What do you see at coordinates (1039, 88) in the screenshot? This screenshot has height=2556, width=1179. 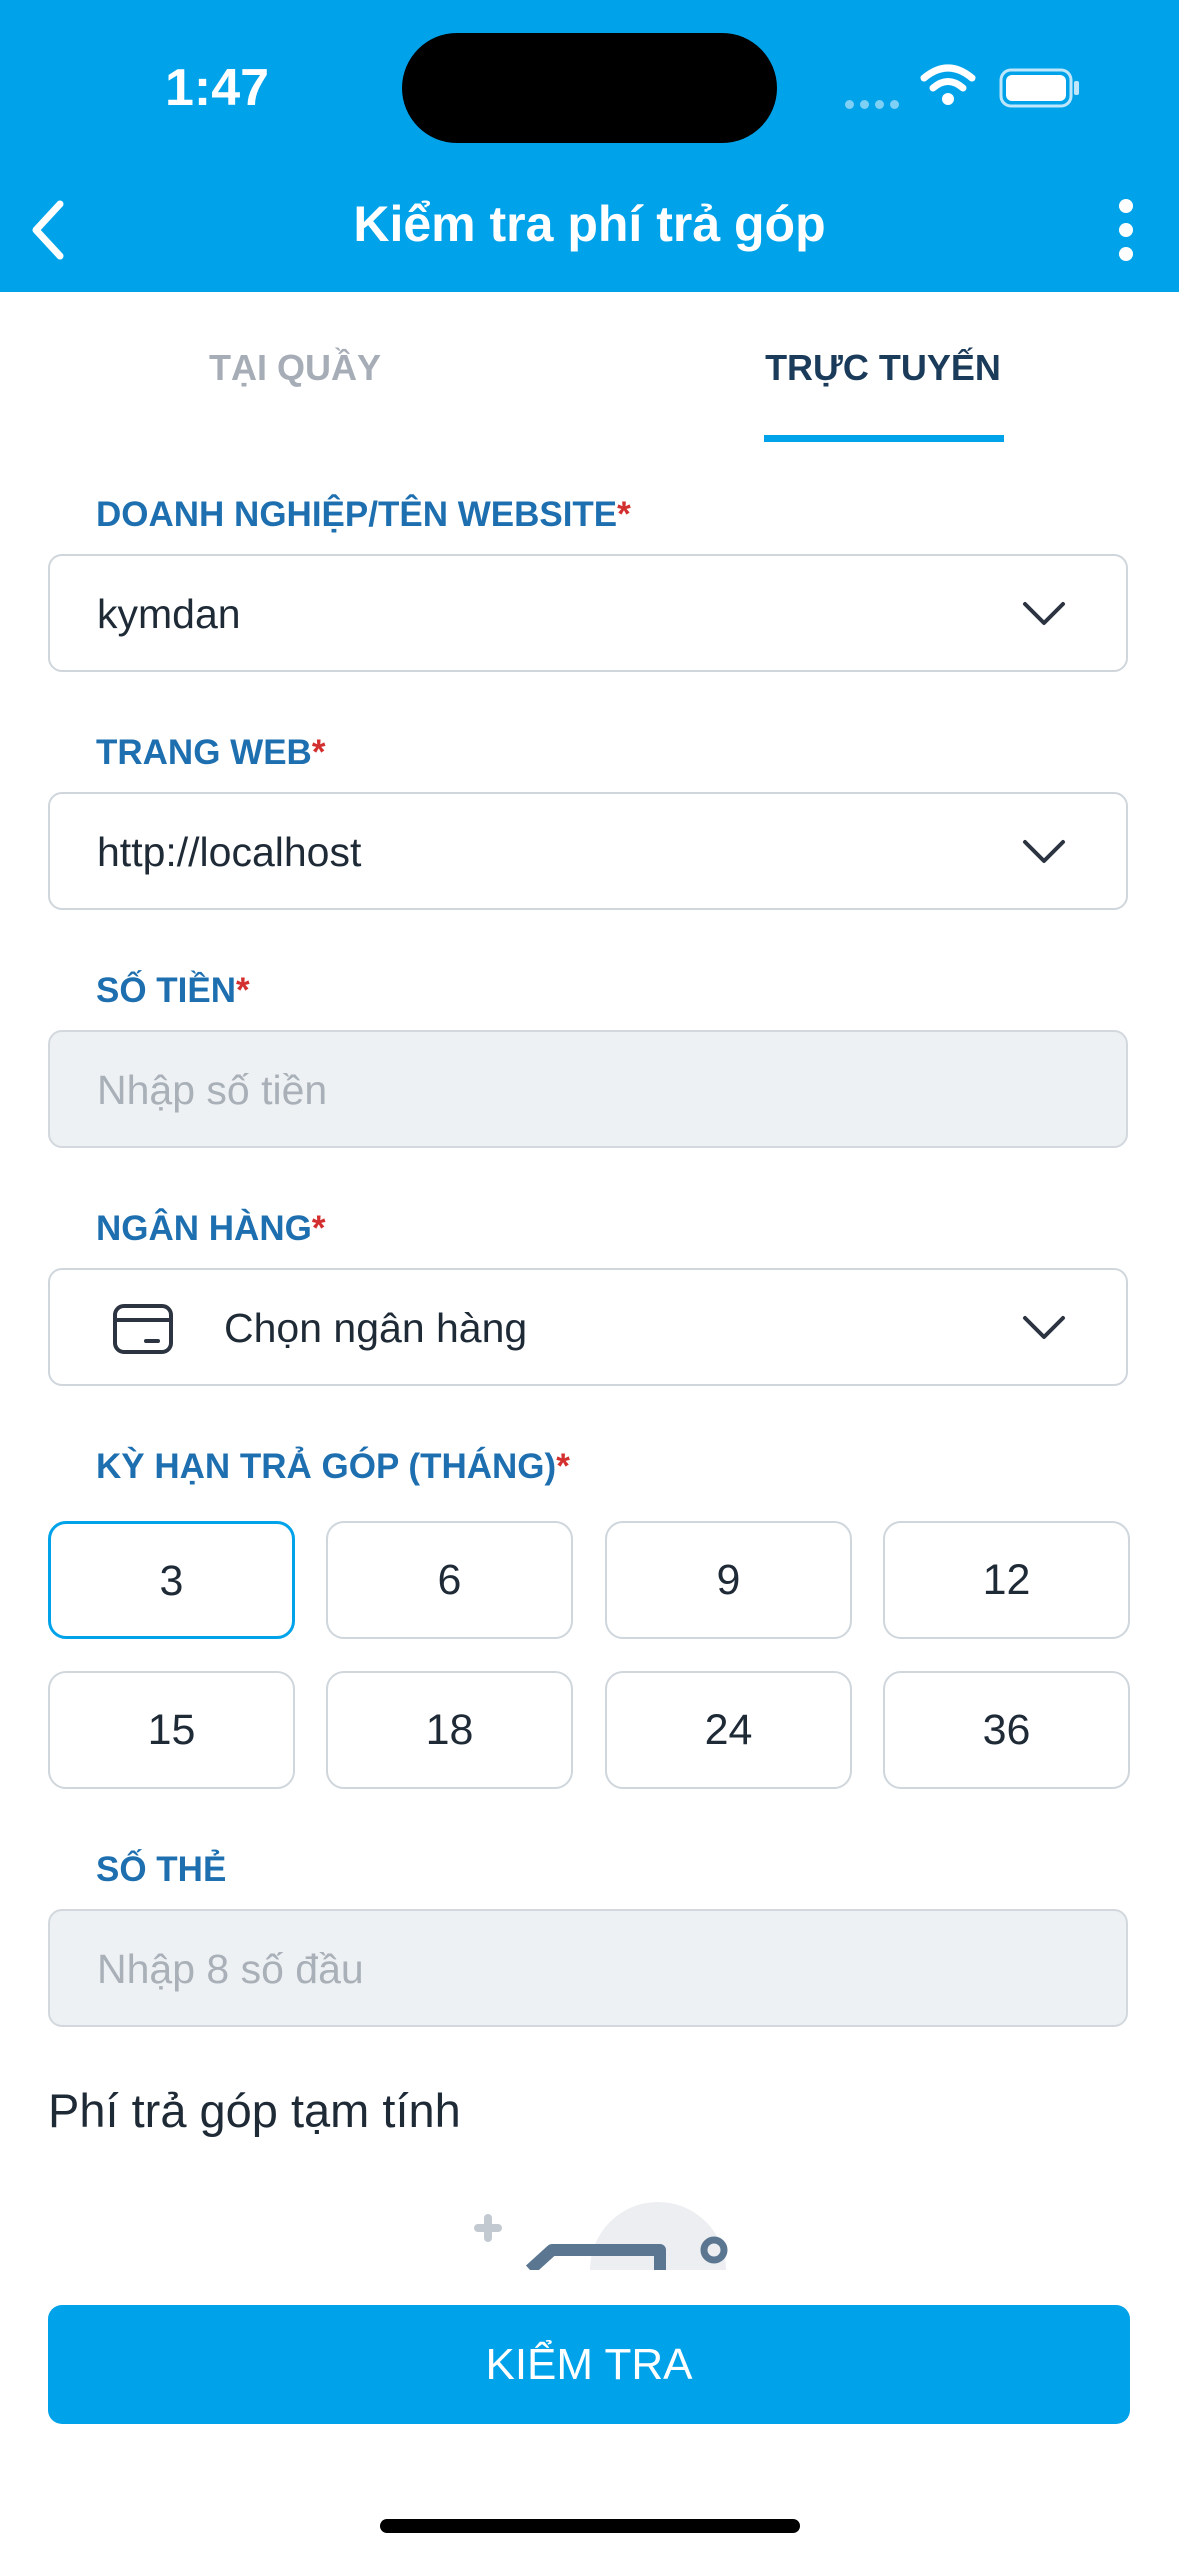 I see `battery-icon` at bounding box center [1039, 88].